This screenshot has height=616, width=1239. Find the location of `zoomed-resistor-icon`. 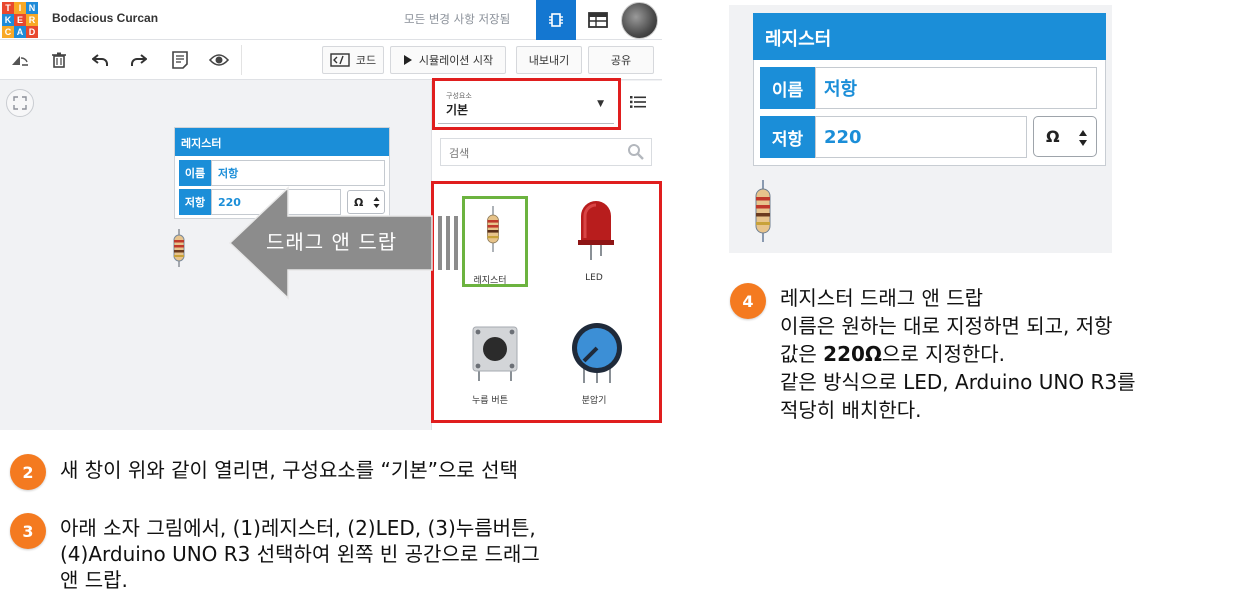

zoomed-resistor-icon is located at coordinates (763, 211).